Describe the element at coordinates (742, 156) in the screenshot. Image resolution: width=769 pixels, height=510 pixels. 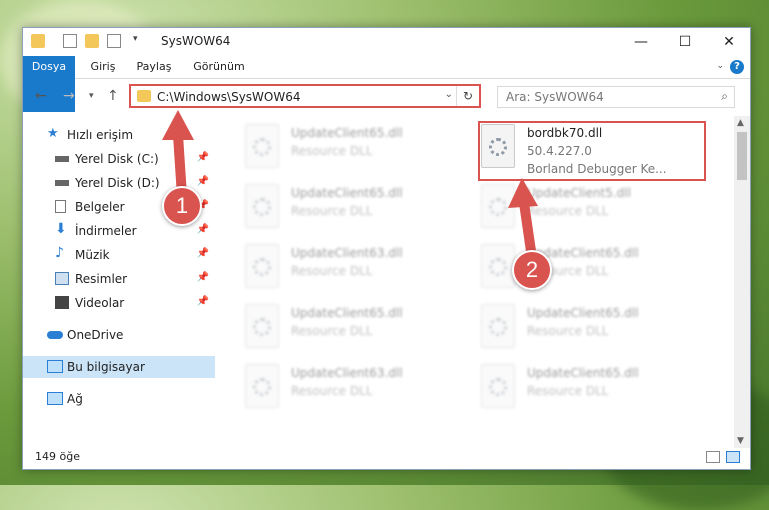
I see `scroll-thumb` at that location.